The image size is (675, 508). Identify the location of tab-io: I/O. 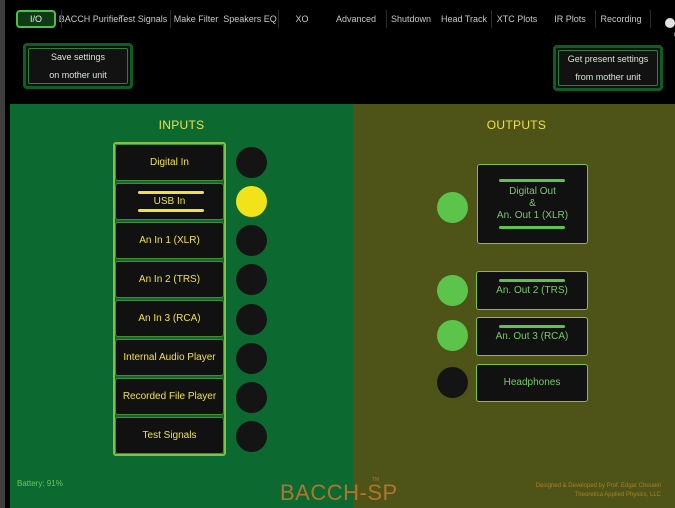
(36, 19).